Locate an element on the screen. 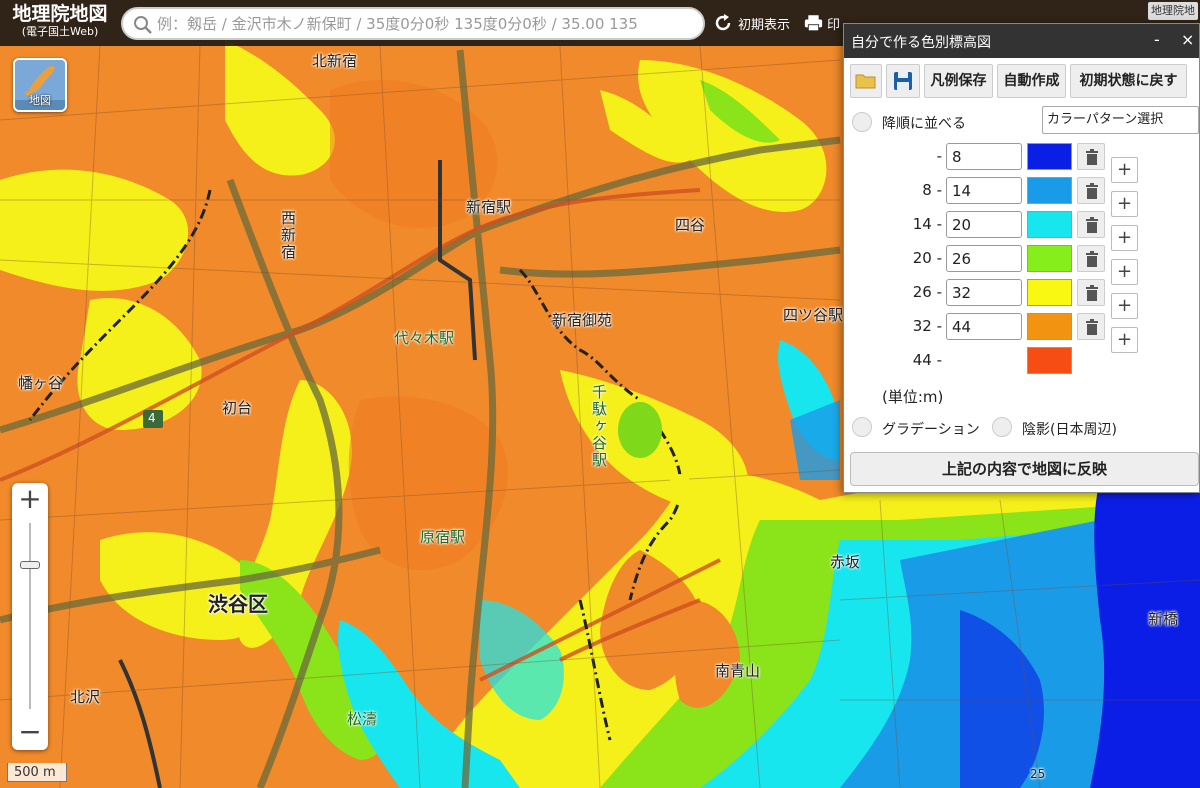  place-label: 南青山 is located at coordinates (738, 671).